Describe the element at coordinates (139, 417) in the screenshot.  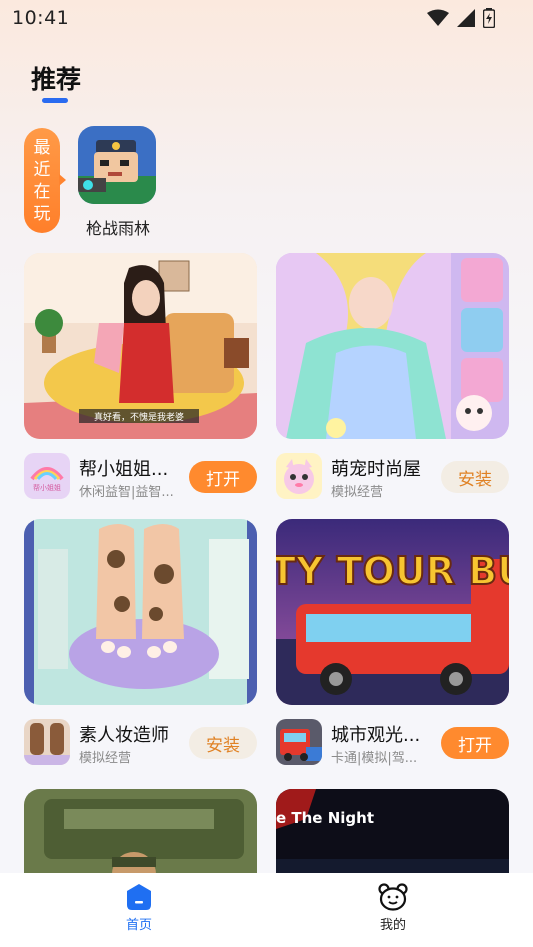
I see `cover-caption: 真好看，不愧是我老婆` at that location.